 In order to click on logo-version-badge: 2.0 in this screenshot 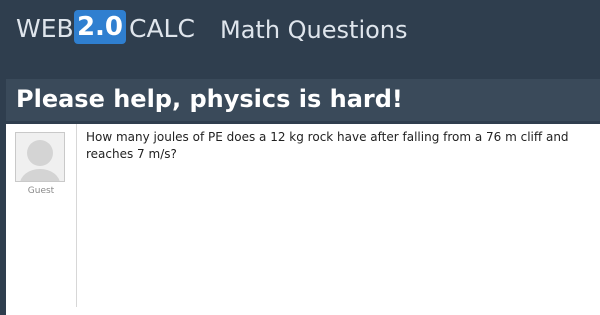, I will do `click(100, 27)`.